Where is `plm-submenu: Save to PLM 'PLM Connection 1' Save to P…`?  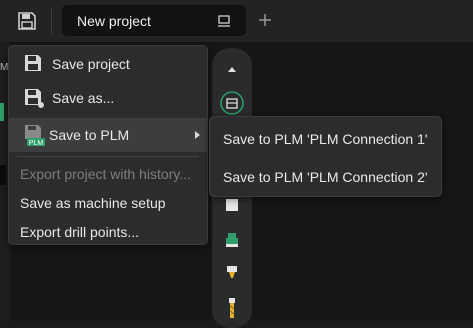
plm-submenu: Save to PLM 'PLM Connection 1' Save to P… is located at coordinates (325, 156).